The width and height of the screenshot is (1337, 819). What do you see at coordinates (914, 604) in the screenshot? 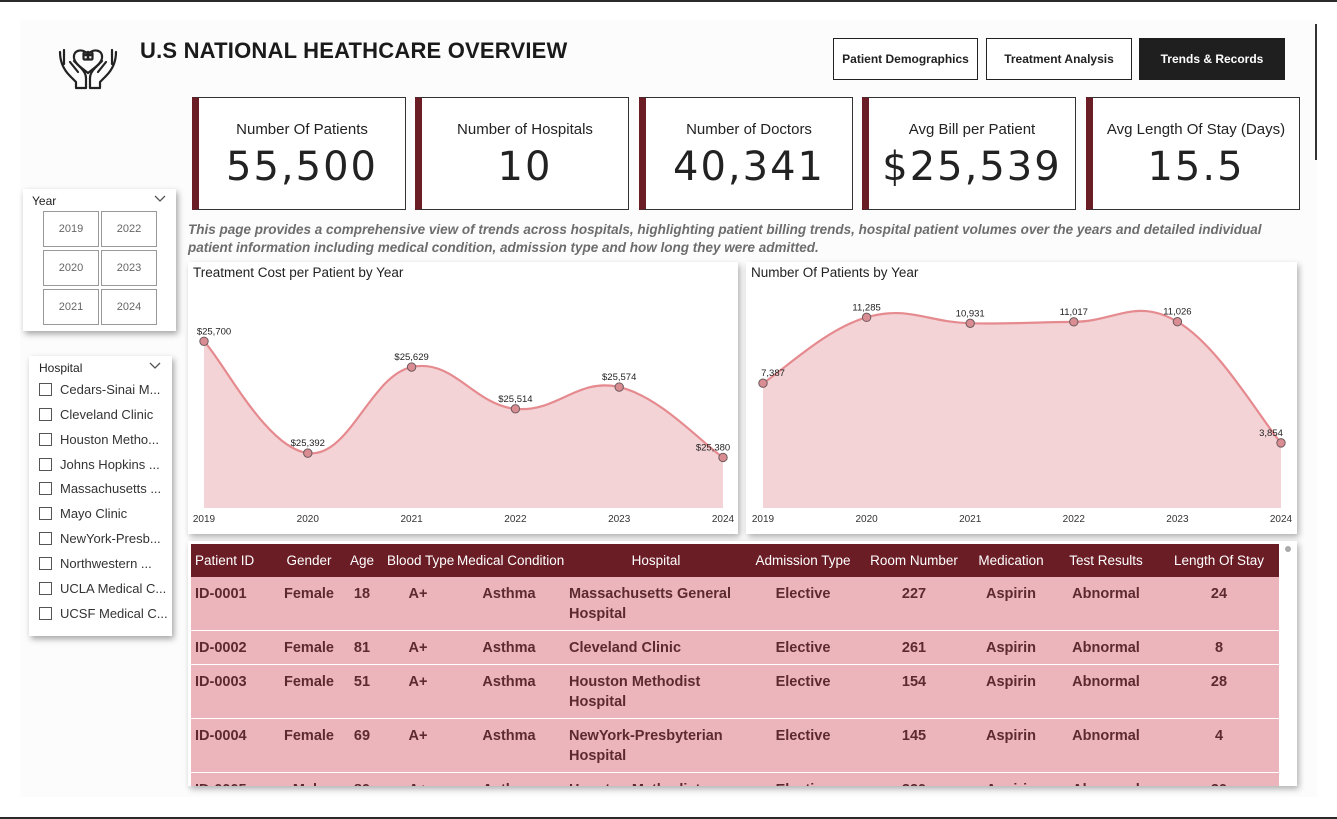
I see `table-cell: 227` at bounding box center [914, 604].